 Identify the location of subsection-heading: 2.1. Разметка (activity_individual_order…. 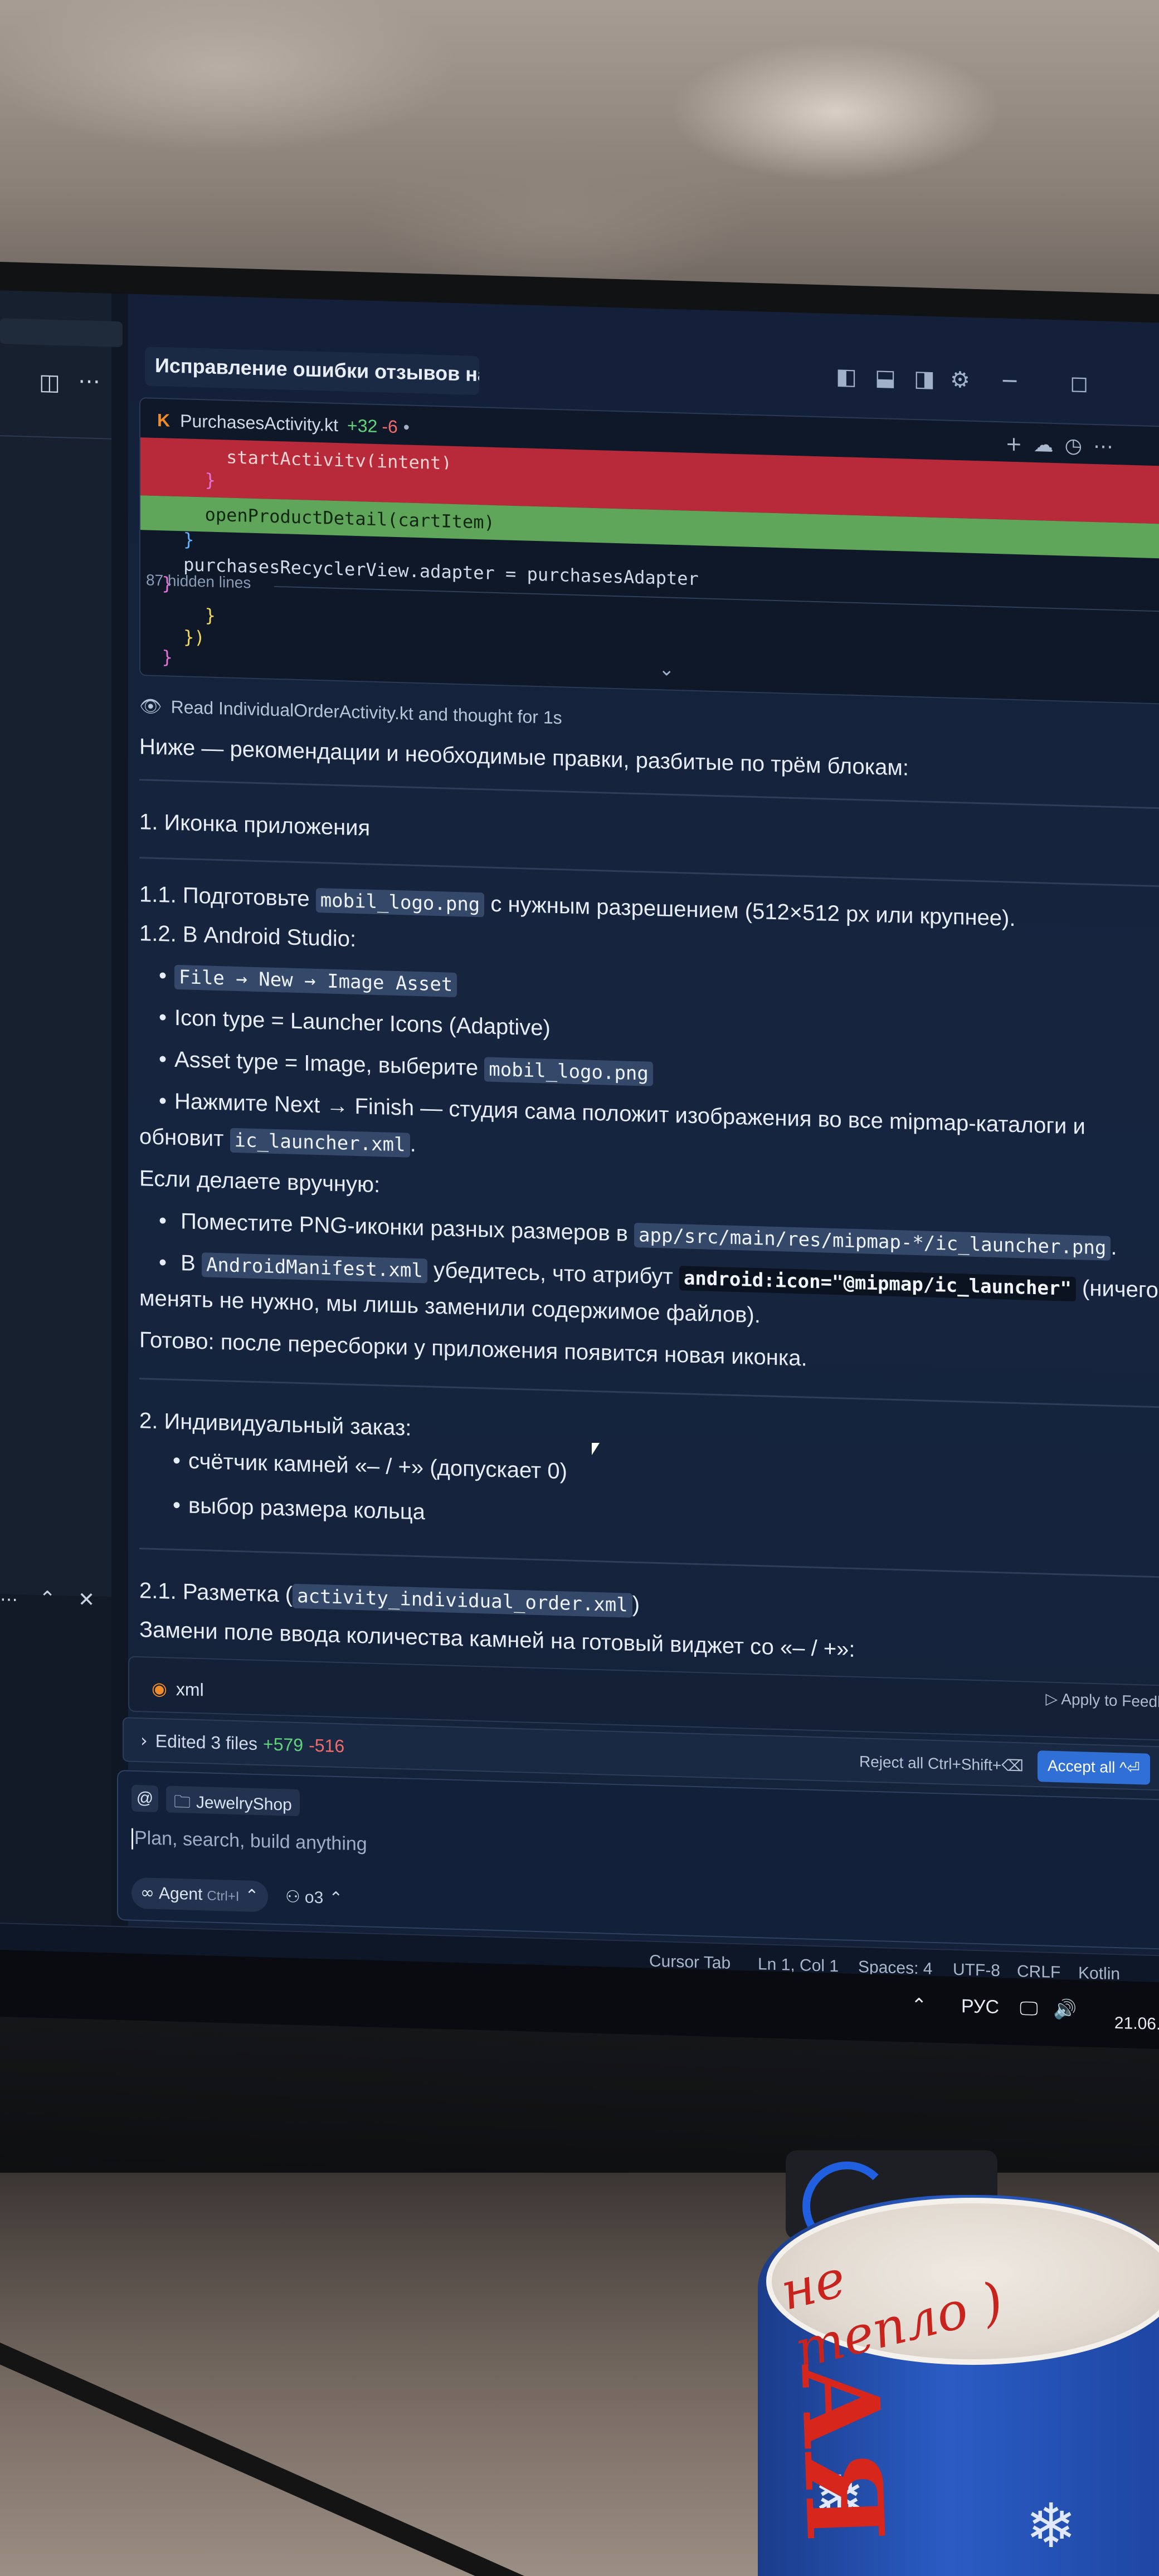
(390, 1598).